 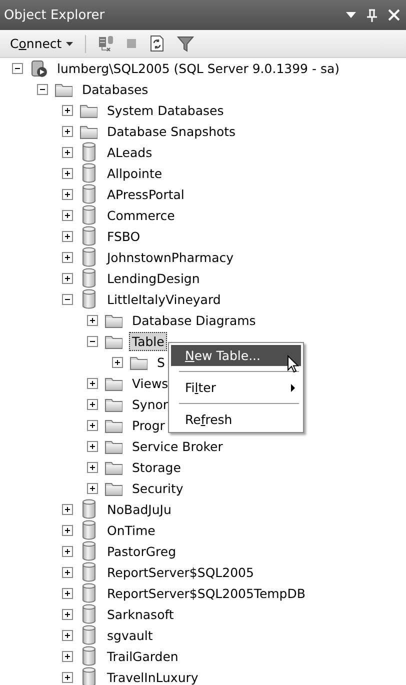 What do you see at coordinates (150, 383) in the screenshot?
I see `tree-item: Views` at bounding box center [150, 383].